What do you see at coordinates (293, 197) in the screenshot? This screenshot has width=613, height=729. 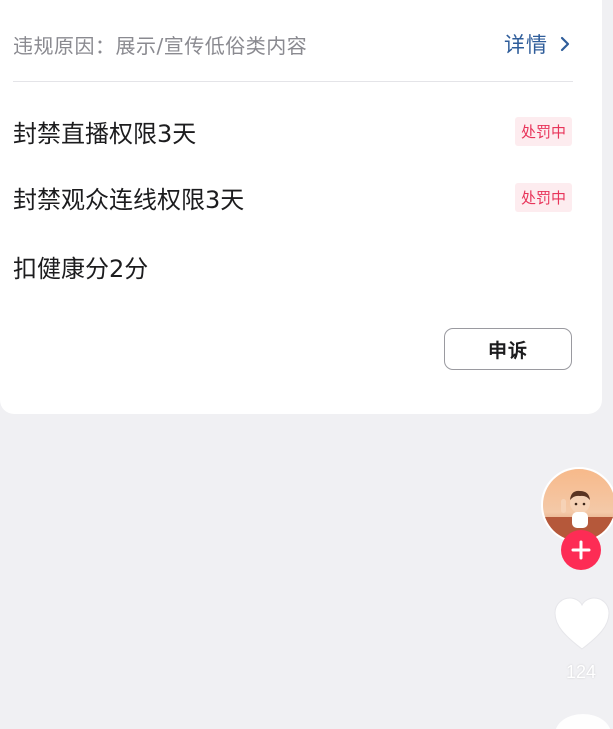 I see `penalty-item: 封禁观众连线权限3天 处罚中` at bounding box center [293, 197].